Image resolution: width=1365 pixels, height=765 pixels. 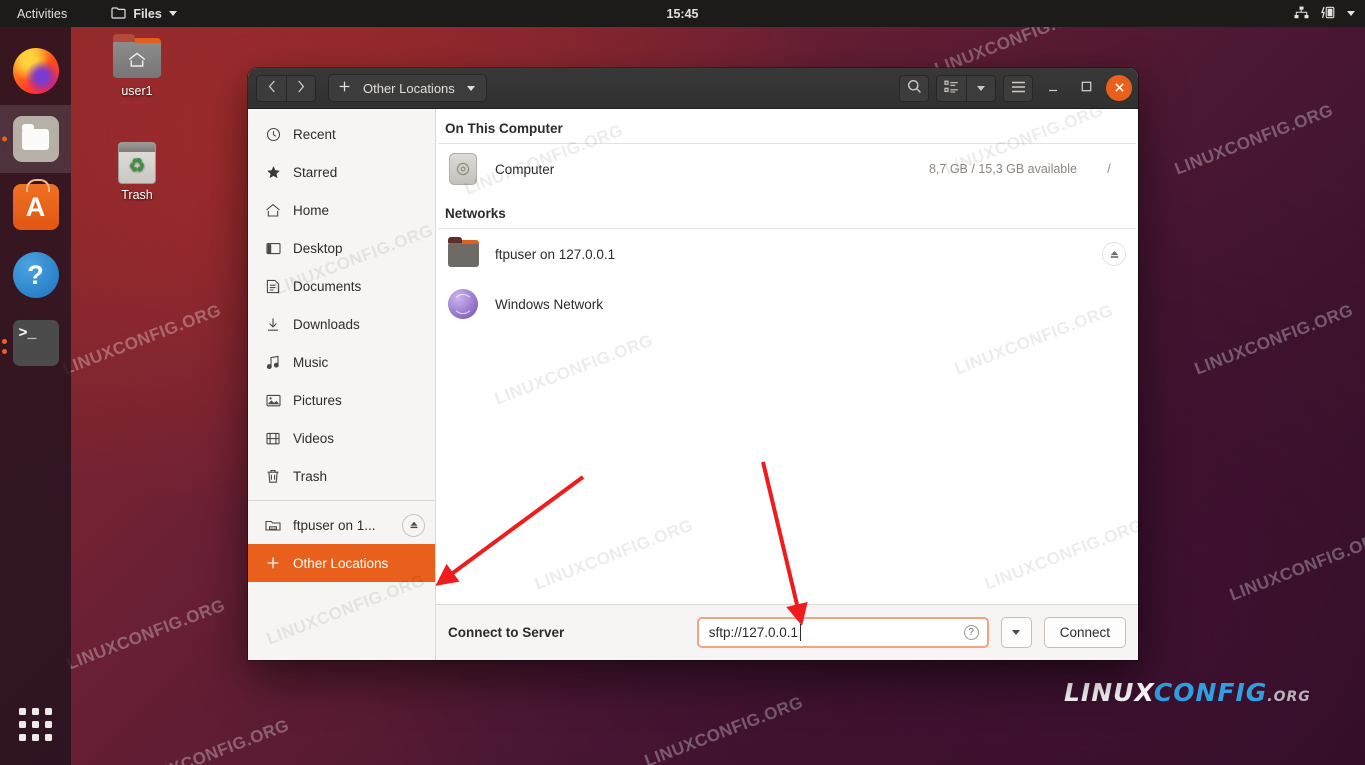 What do you see at coordinates (506, 632) in the screenshot?
I see `connect-to-server-label: Connect to Server` at bounding box center [506, 632].